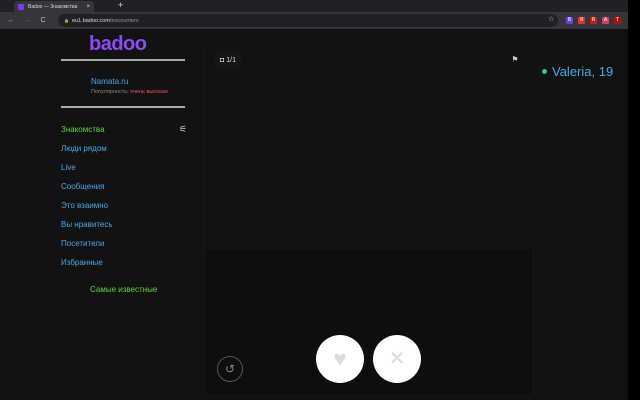  I want to click on sidebar-item-encounters: Знакомства ⚟, so click(124, 134).